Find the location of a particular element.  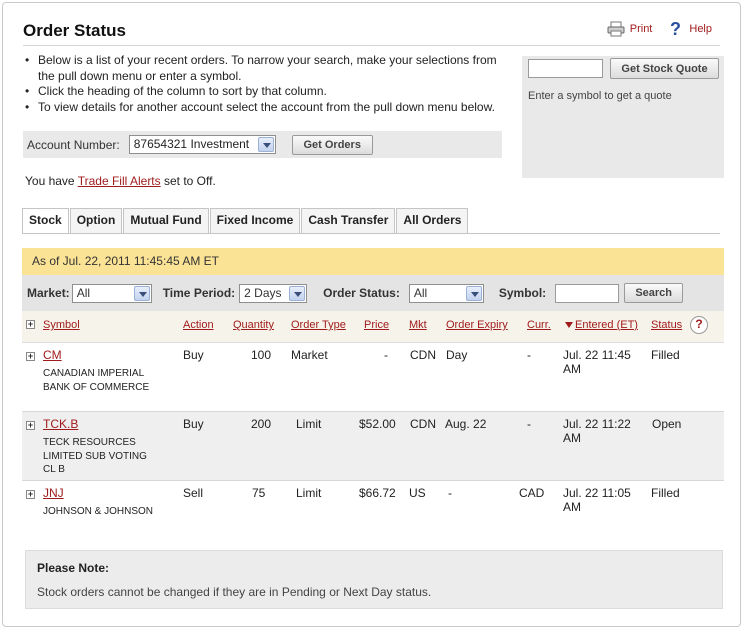

price-cell: $52.00 is located at coordinates (377, 424).